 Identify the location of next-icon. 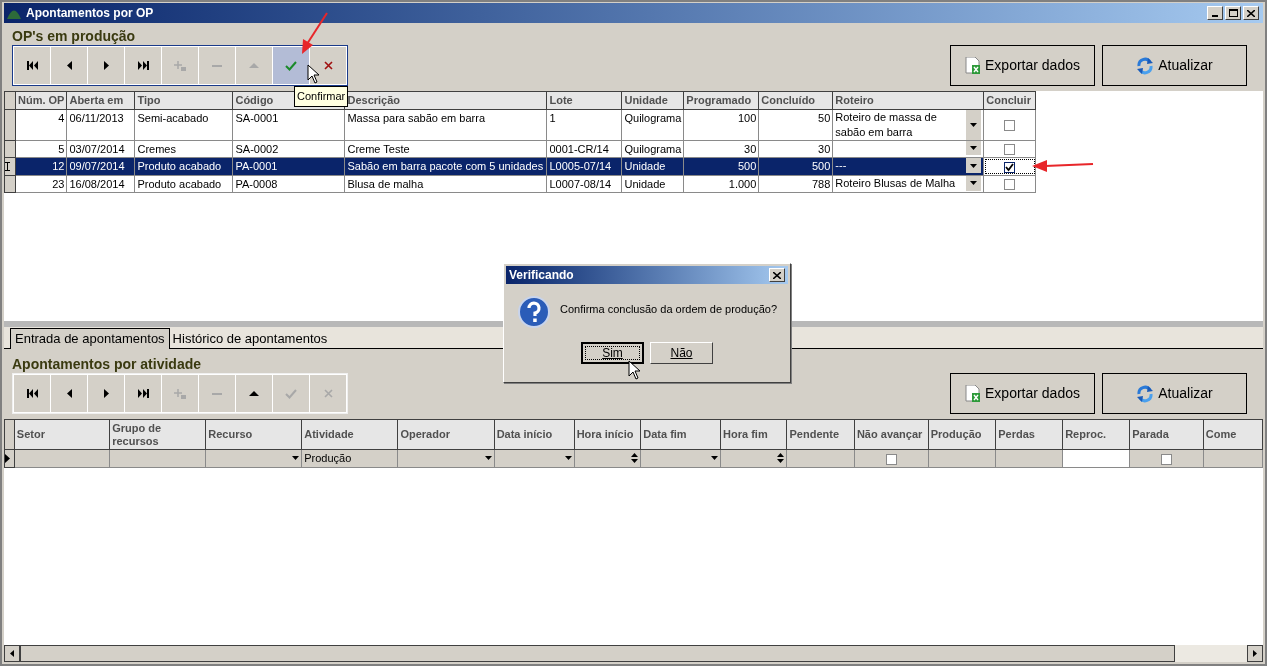
(106, 65).